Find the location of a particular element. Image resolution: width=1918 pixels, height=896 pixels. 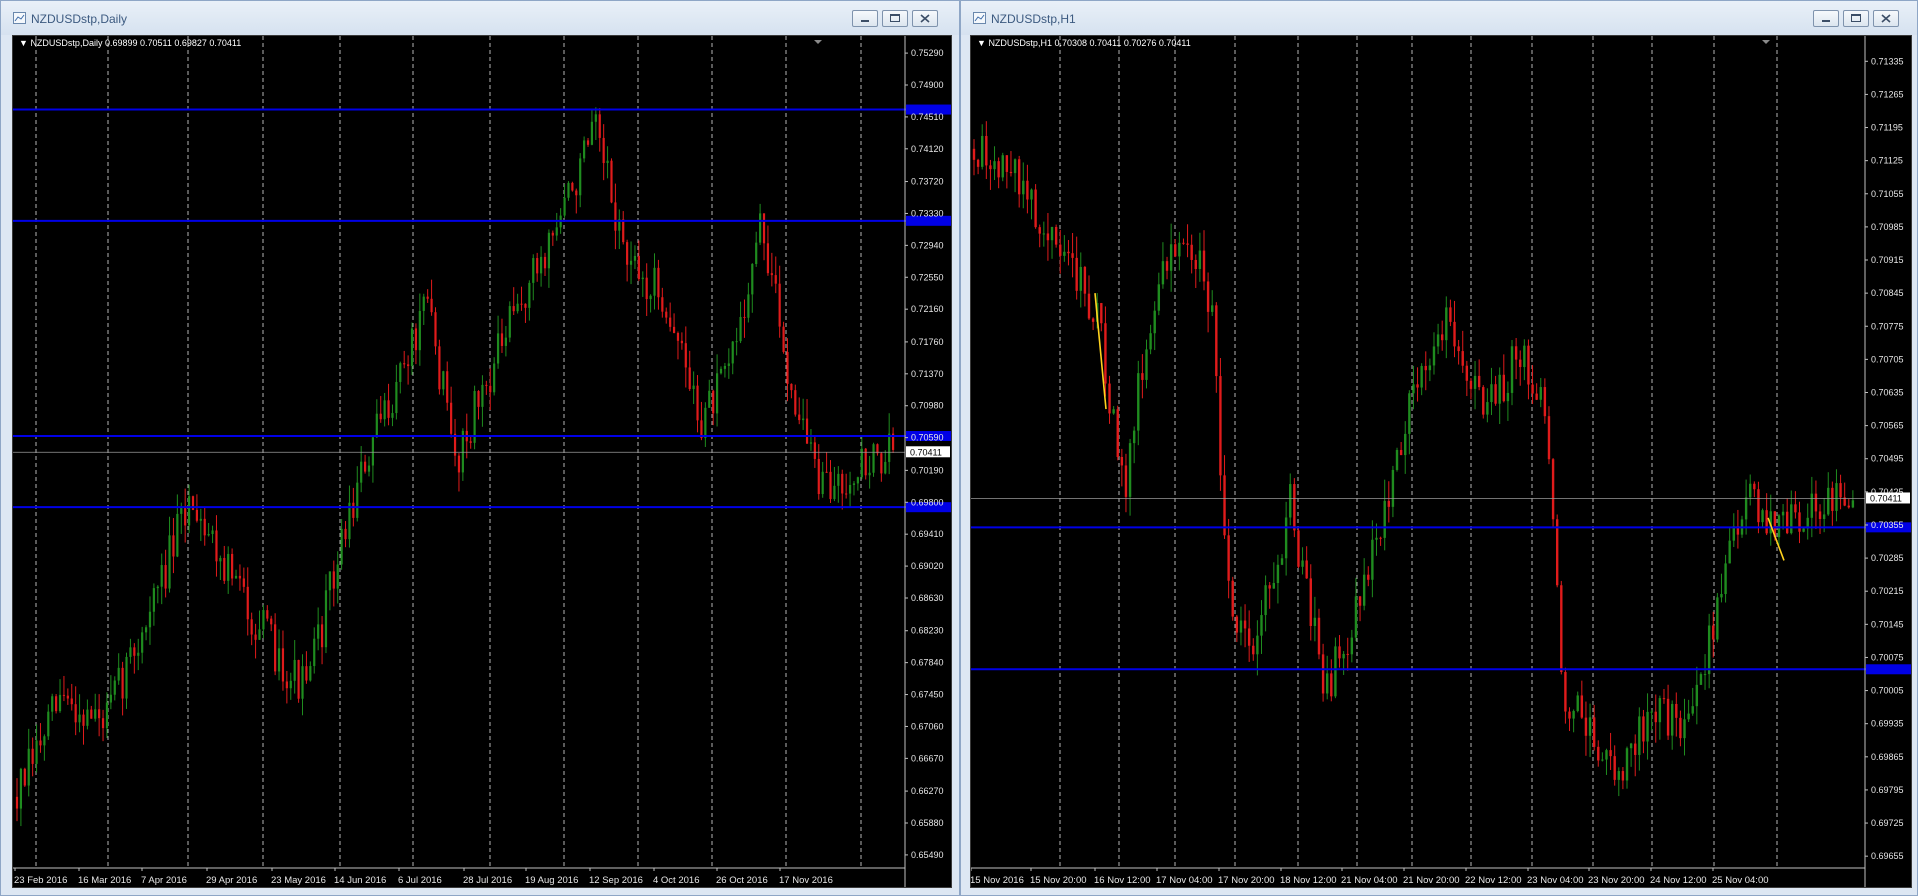

price-label: 0.69020 is located at coordinates (927, 566).